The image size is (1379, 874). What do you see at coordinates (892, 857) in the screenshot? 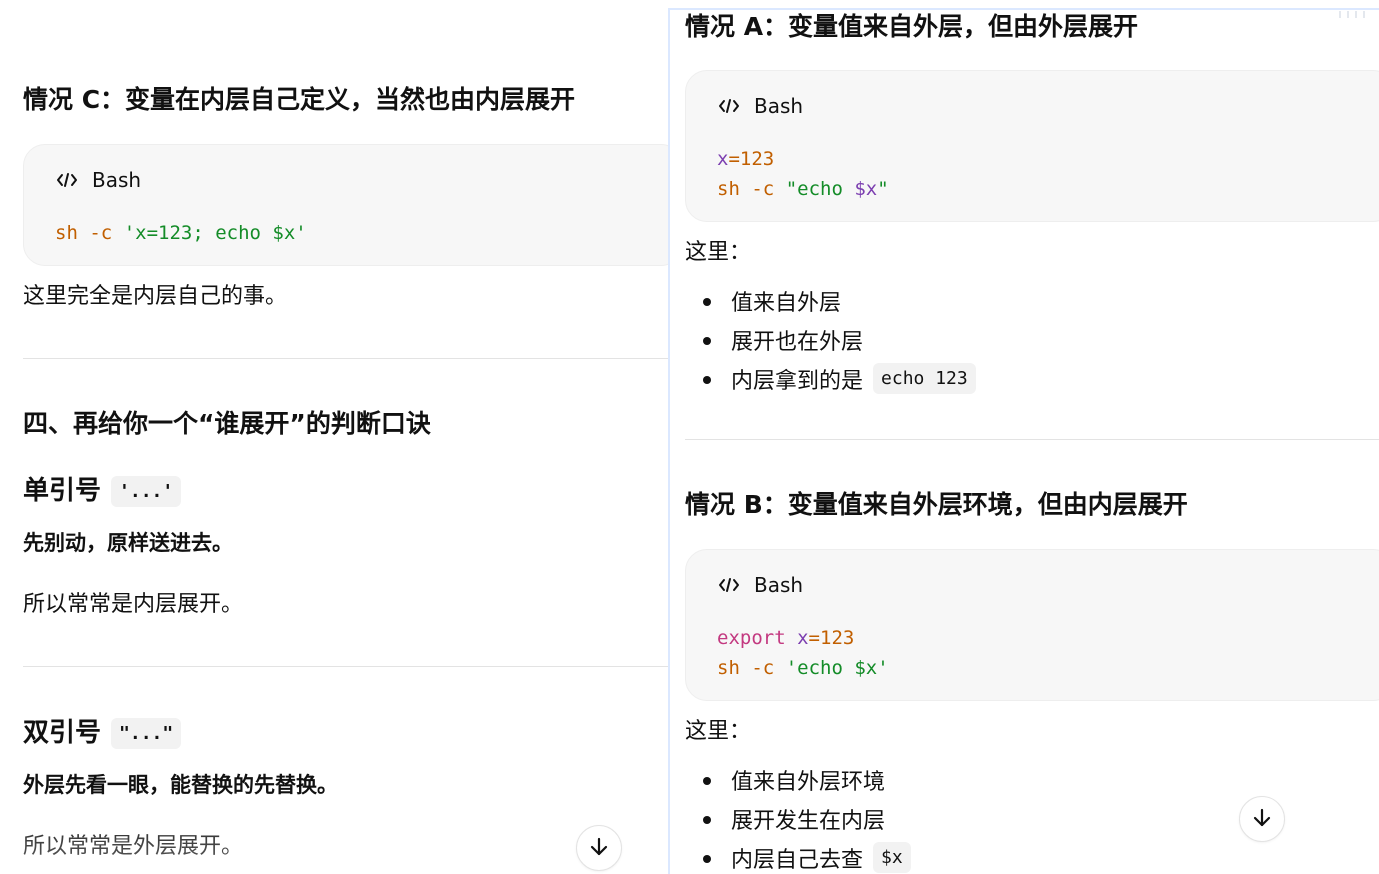
I see `inline-code: $x` at bounding box center [892, 857].